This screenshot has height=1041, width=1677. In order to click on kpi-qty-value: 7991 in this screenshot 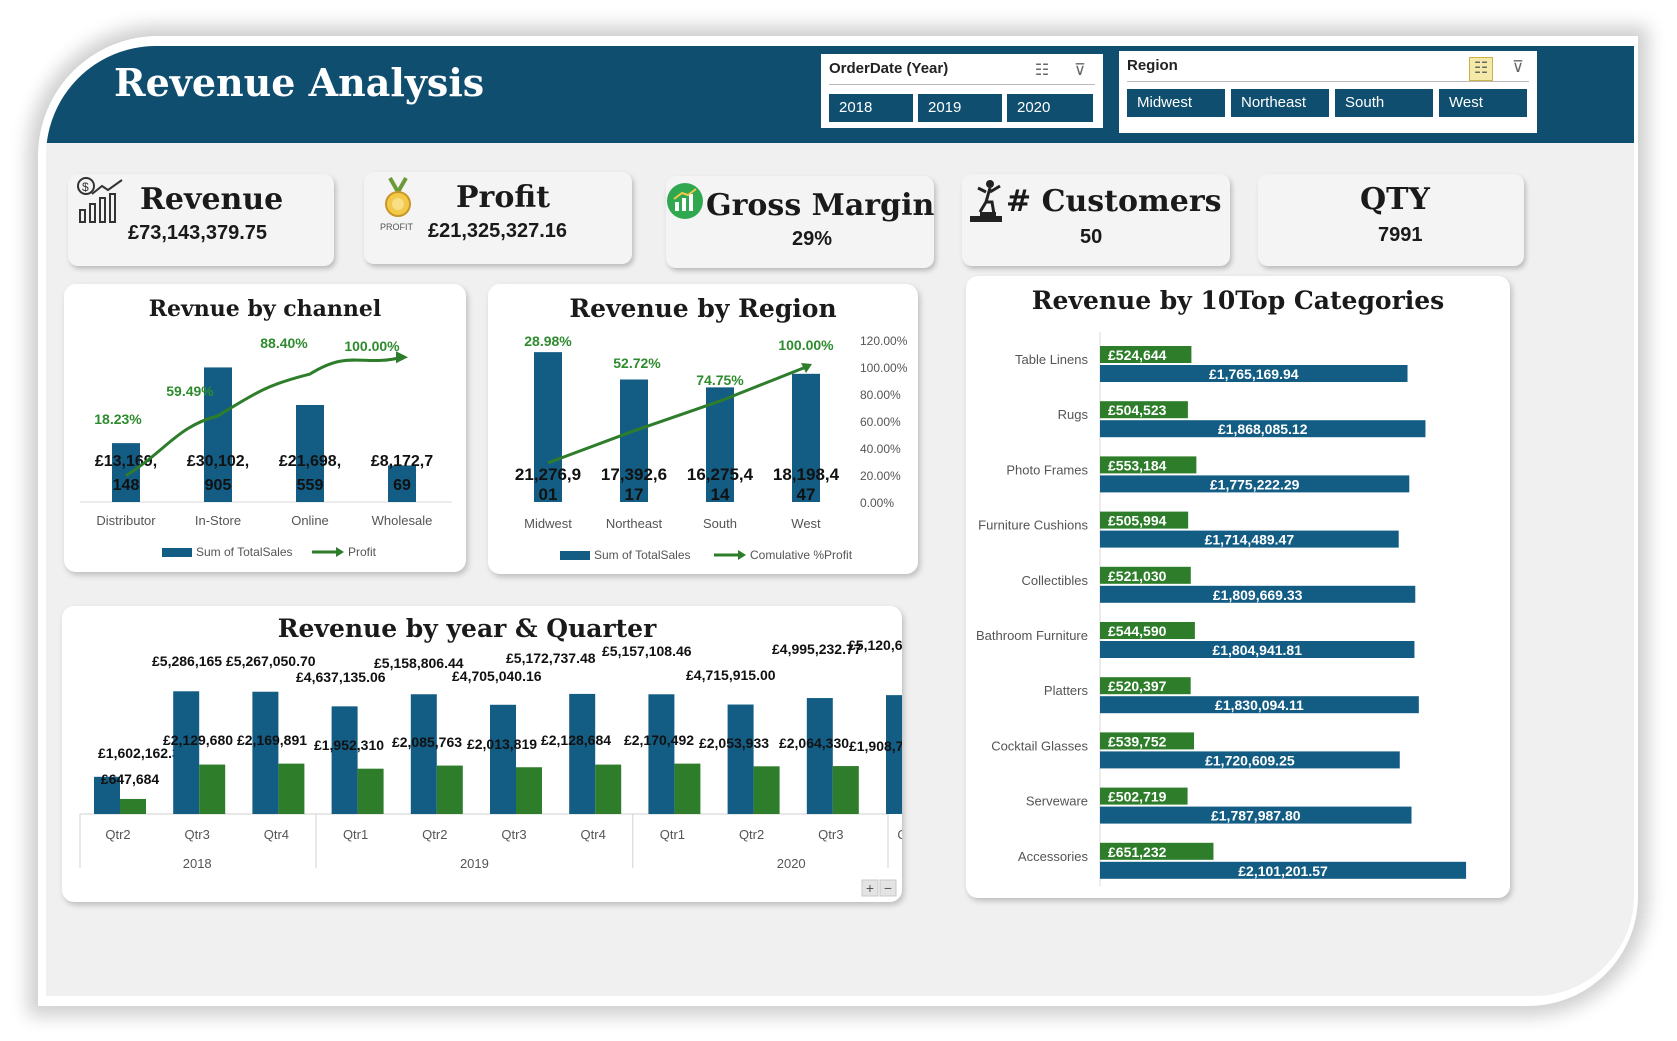, I will do `click(1400, 235)`.